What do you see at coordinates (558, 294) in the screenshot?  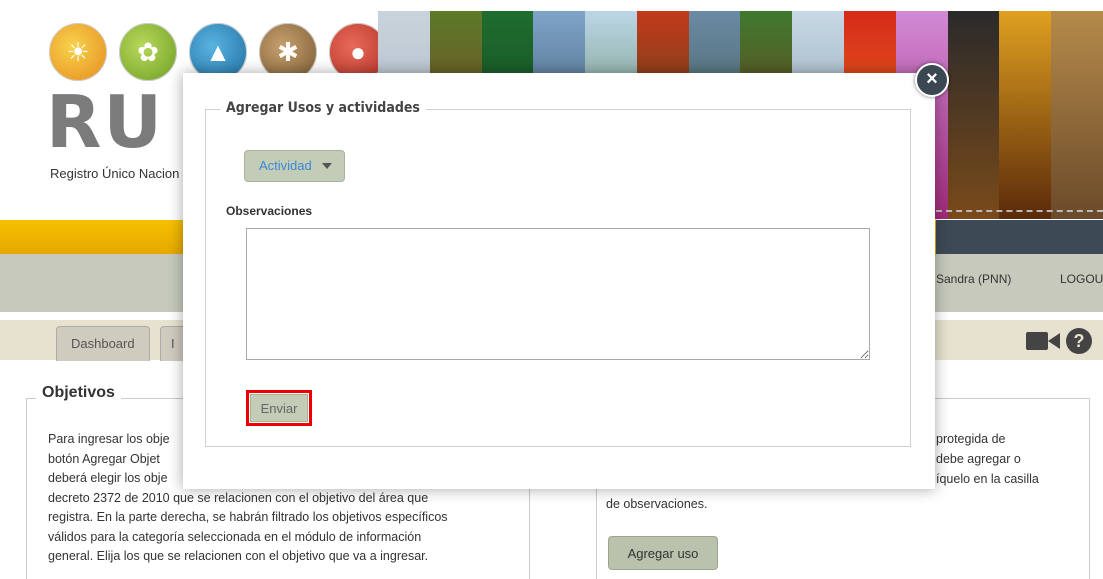 I see `observaciones-textarea` at bounding box center [558, 294].